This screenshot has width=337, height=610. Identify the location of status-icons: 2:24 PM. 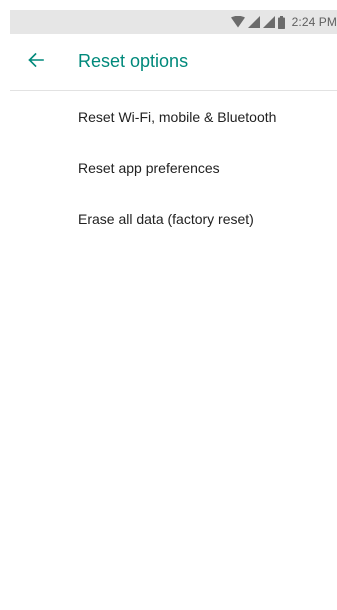
(283, 22).